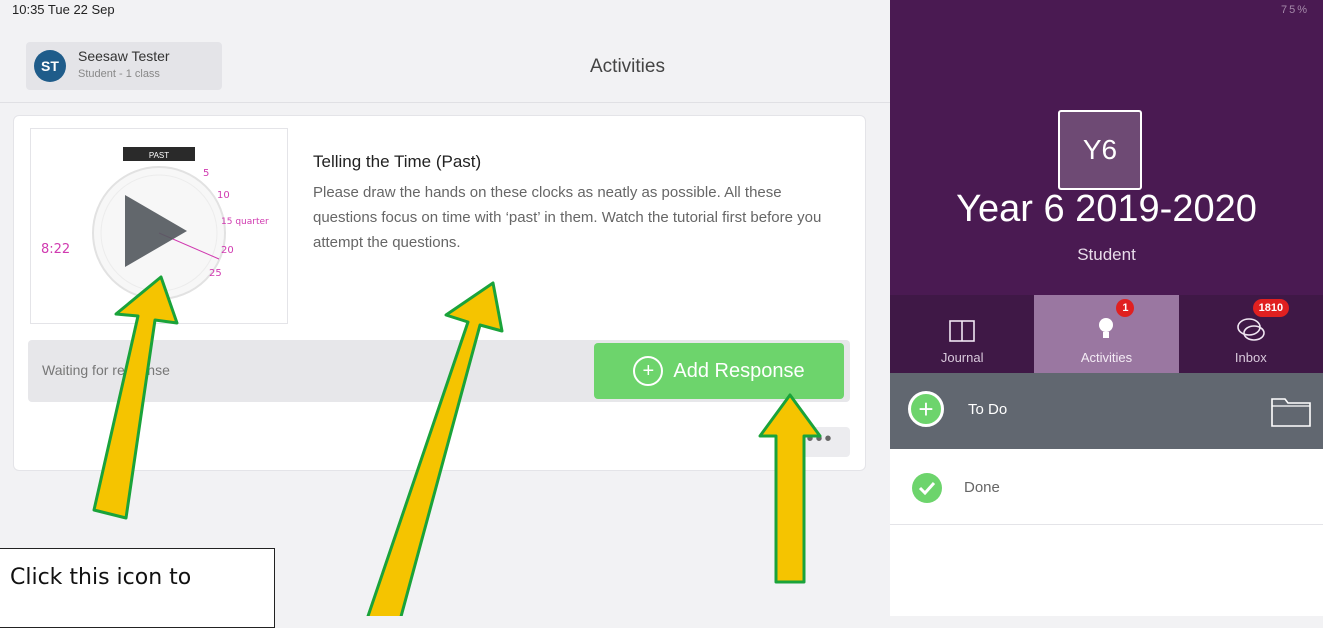 Image resolution: width=1323 pixels, height=628 pixels. What do you see at coordinates (63, 9) in the screenshot?
I see `status-time: 10:35 Tue 22 Sep` at bounding box center [63, 9].